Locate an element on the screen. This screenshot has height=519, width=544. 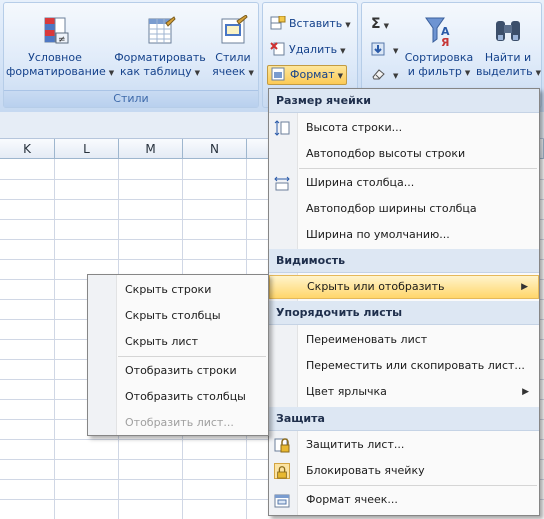
autofit-row-label: Автоподбор высоты строки is located at coordinates (386, 153).